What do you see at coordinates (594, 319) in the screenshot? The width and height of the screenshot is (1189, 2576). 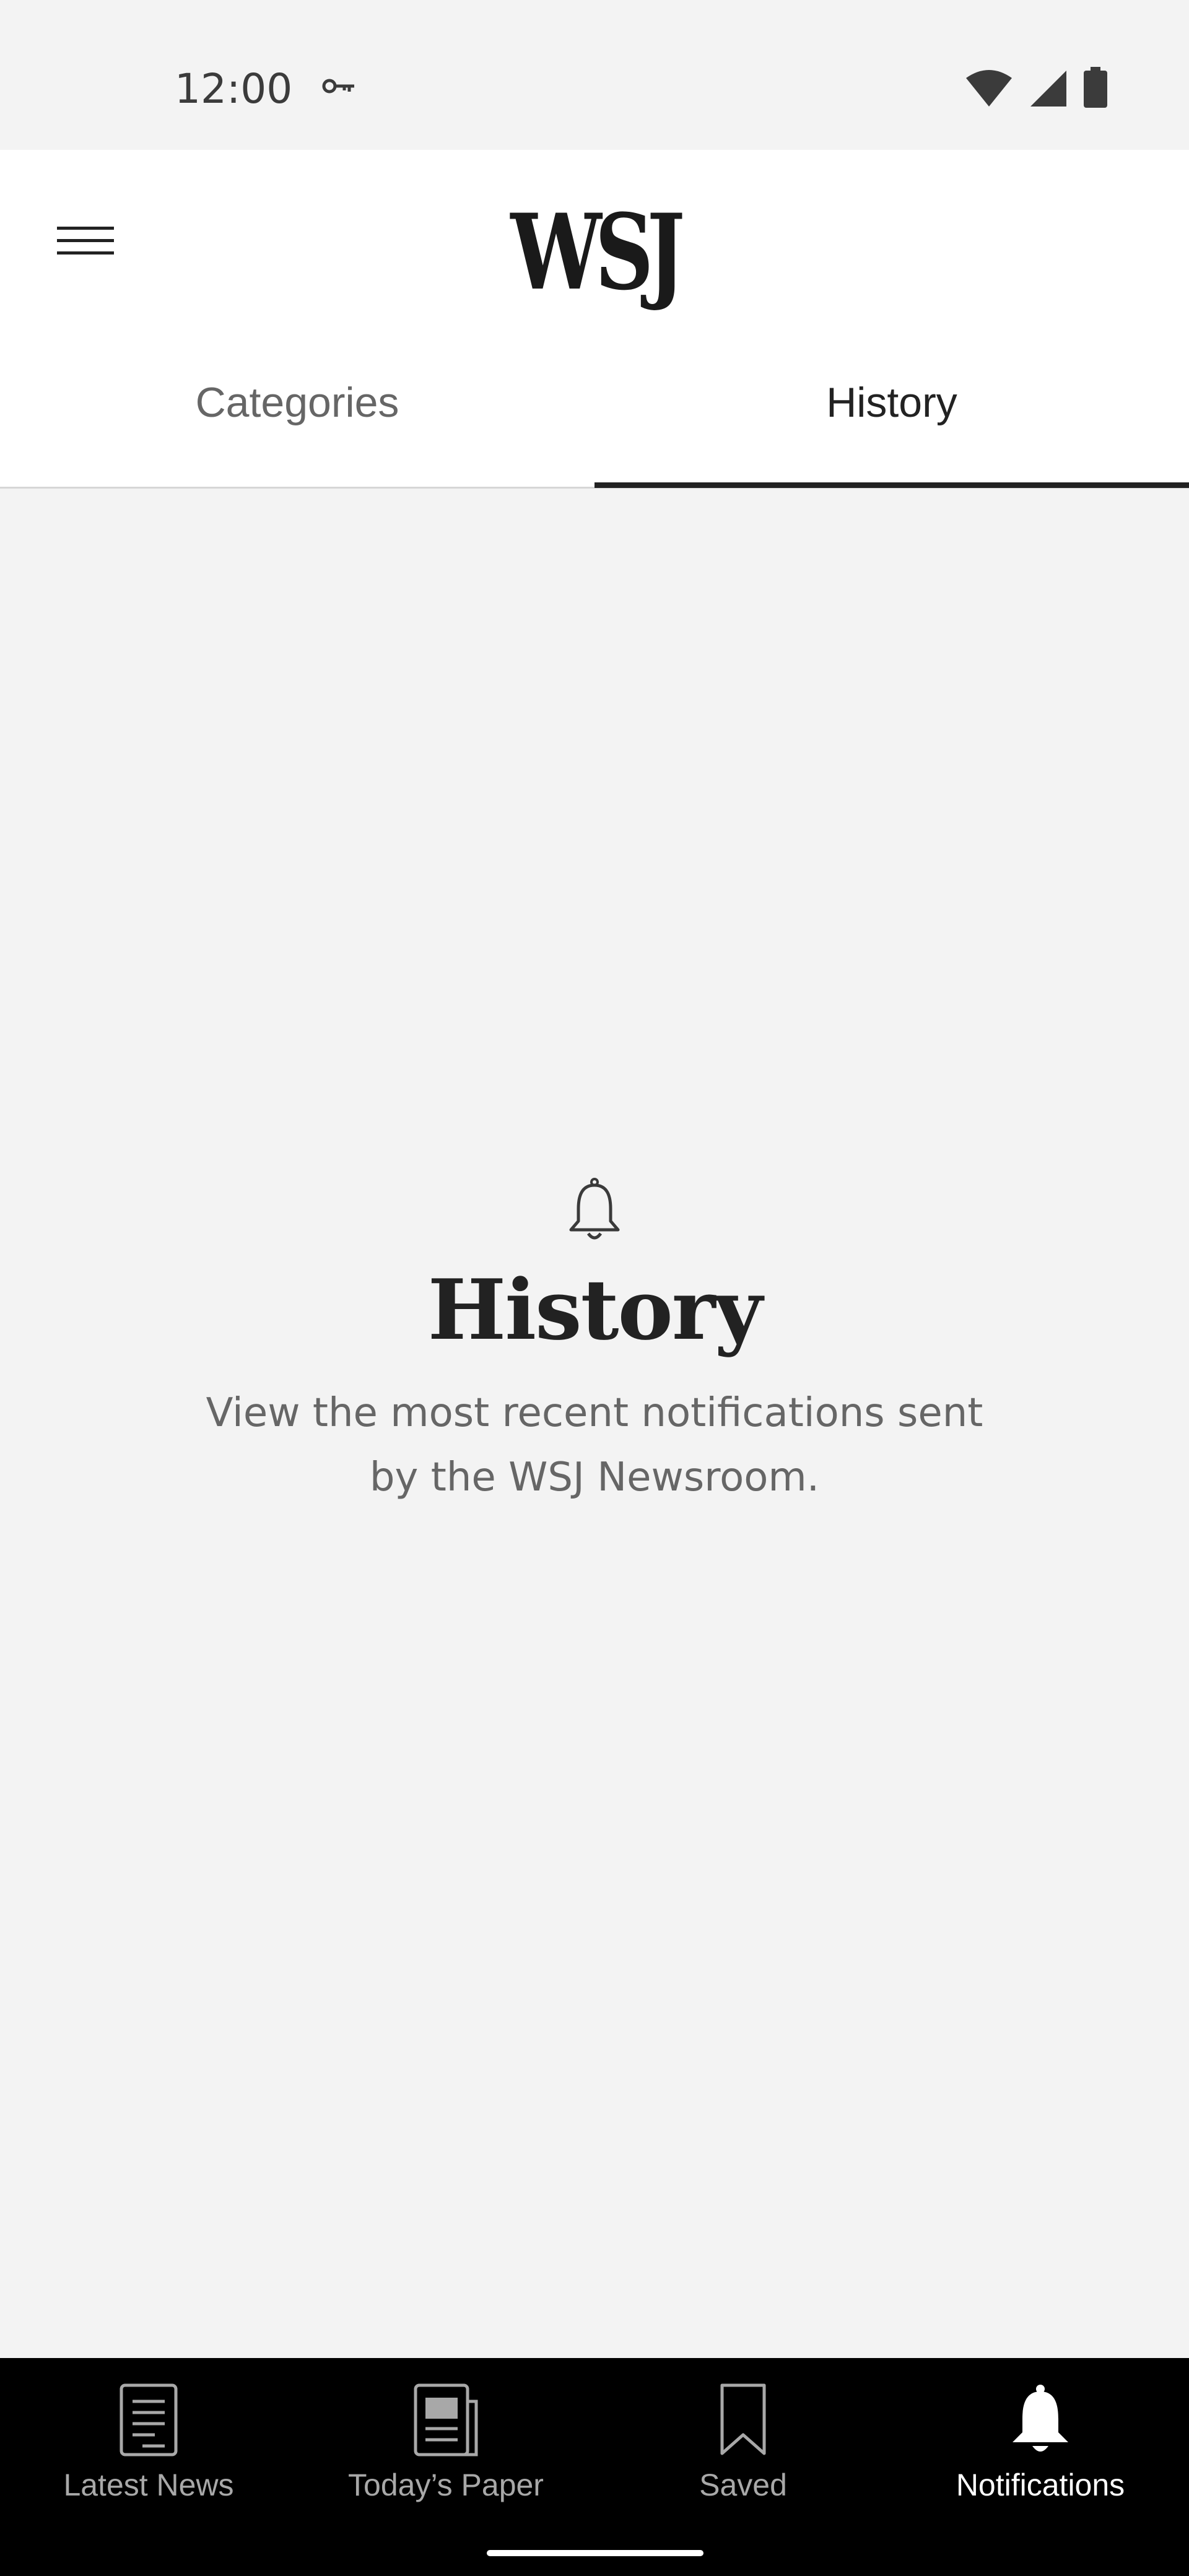 I see `app-header: WSJ Categories History` at bounding box center [594, 319].